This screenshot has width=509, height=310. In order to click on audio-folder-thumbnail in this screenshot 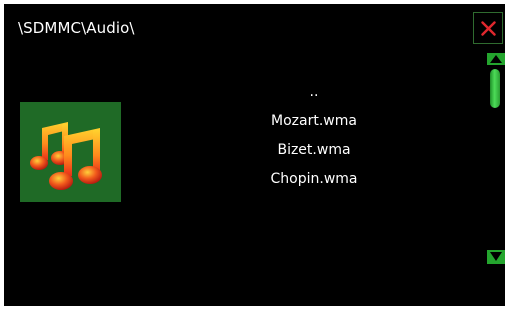, I will do `click(70, 152)`.